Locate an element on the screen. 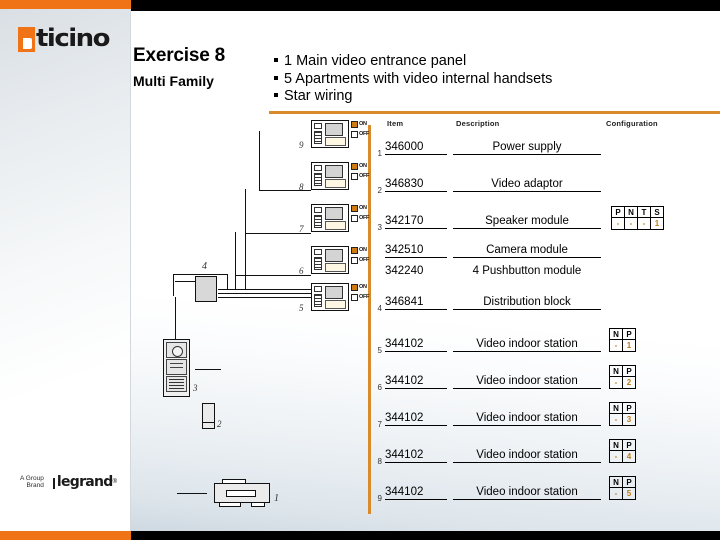 This screenshot has width=720, height=540. page-title: Exercise 8 is located at coordinates (179, 55).